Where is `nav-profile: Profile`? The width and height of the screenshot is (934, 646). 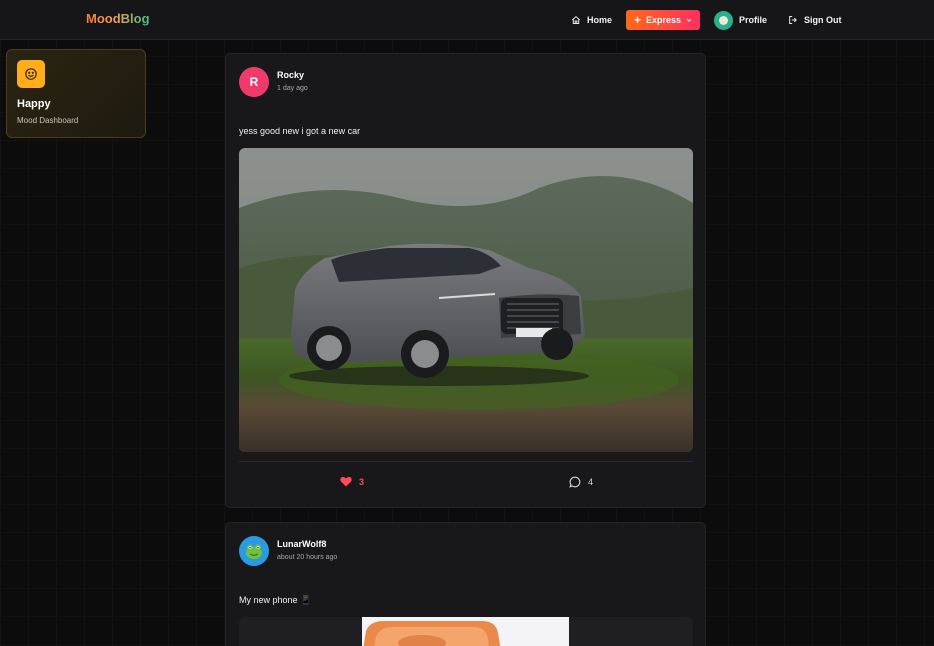 nav-profile: Profile is located at coordinates (740, 20).